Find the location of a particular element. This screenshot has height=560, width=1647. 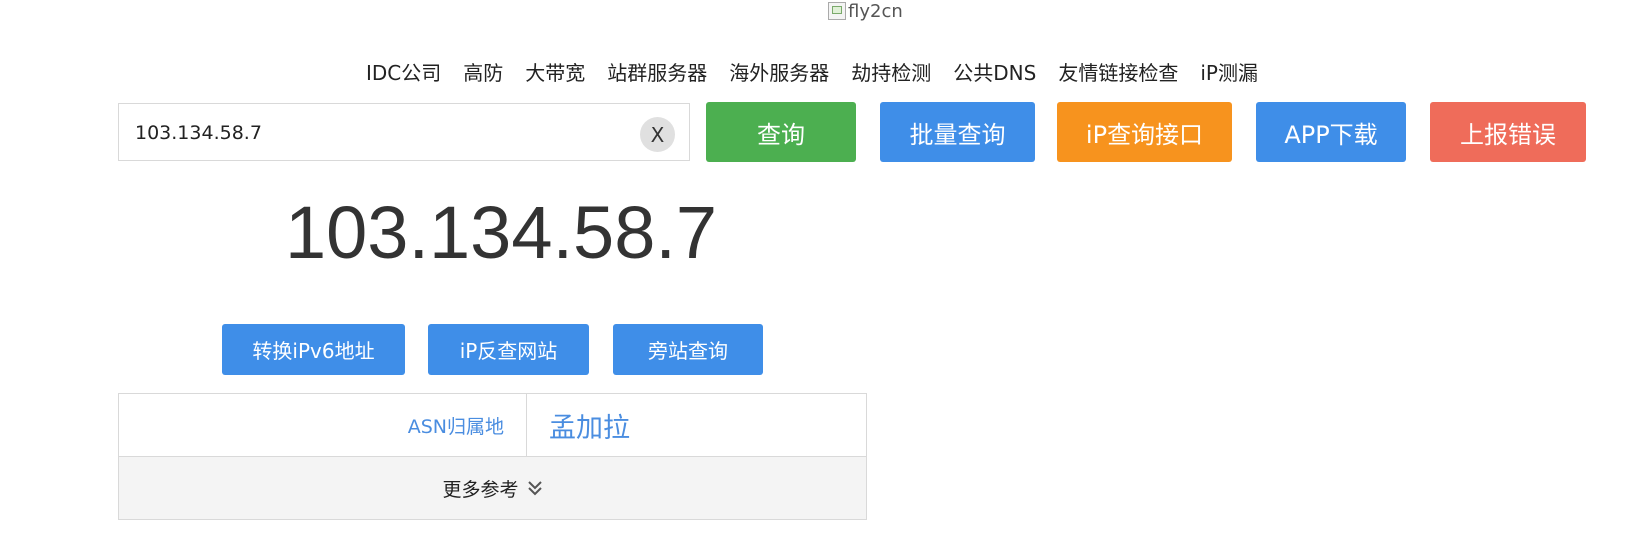

report-error-button: 上报错误 is located at coordinates (1508, 132).